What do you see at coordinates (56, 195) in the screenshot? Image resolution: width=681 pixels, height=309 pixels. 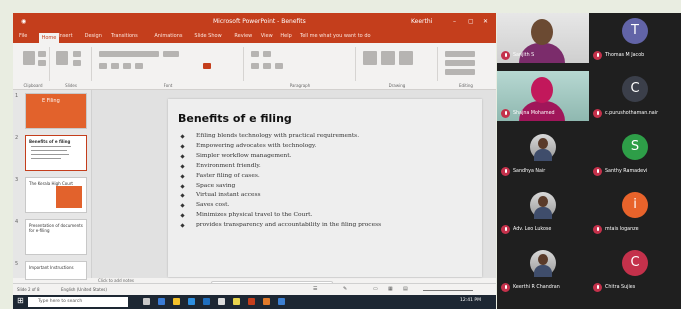 I see `slide-thumbnail: The Kerala High Court` at bounding box center [56, 195].